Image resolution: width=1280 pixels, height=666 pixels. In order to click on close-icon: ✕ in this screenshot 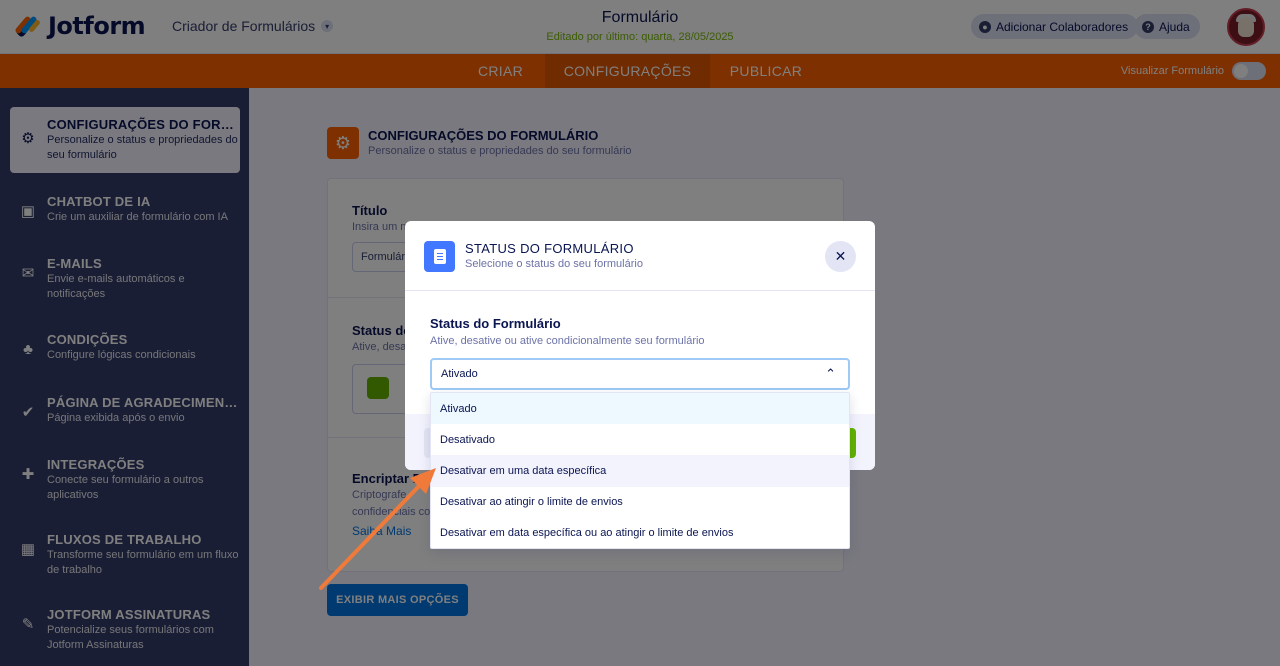, I will do `click(840, 256)`.